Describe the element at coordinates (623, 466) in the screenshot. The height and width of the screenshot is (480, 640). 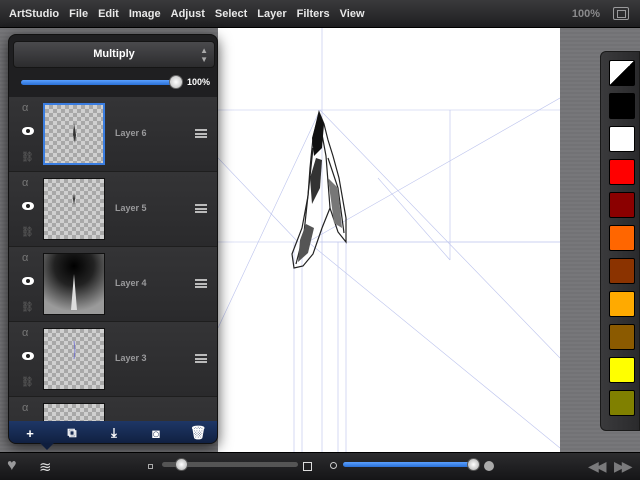
I see `redo-icon: ▶▶` at that location.